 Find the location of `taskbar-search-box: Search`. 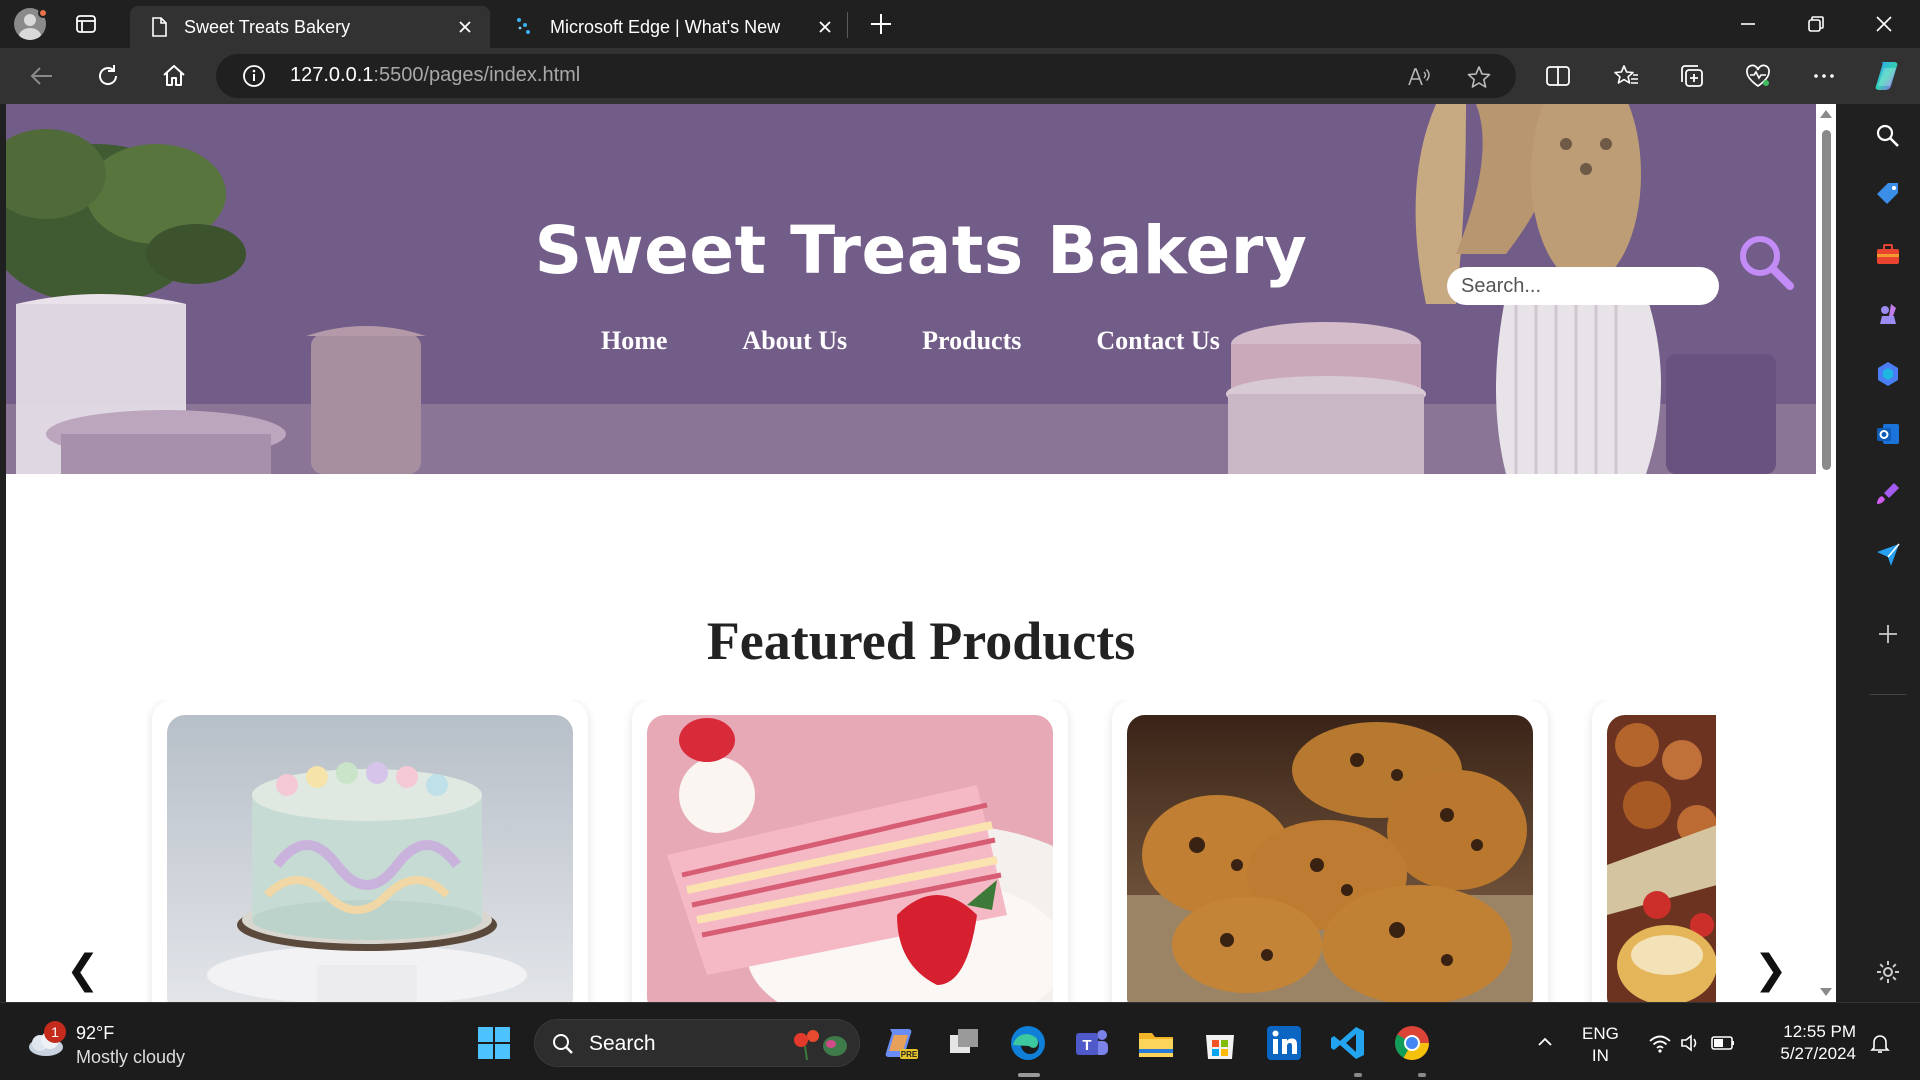

taskbar-search-box: Search is located at coordinates (697, 1043).